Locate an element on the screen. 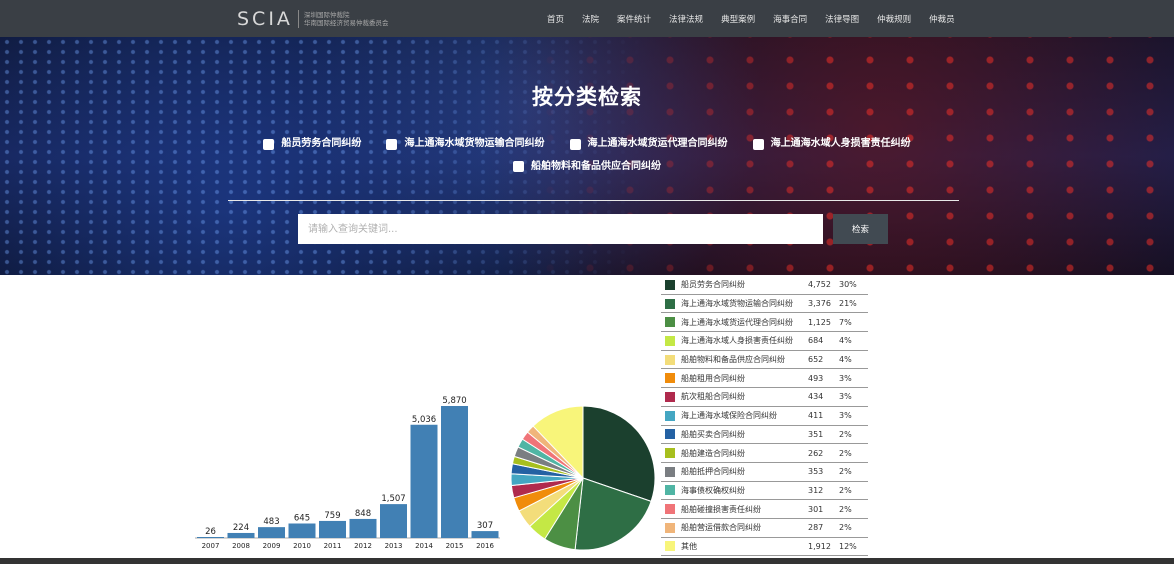 The width and height of the screenshot is (1174, 564). filter-label: 船员劳务合同纠纷 is located at coordinates (321, 143).